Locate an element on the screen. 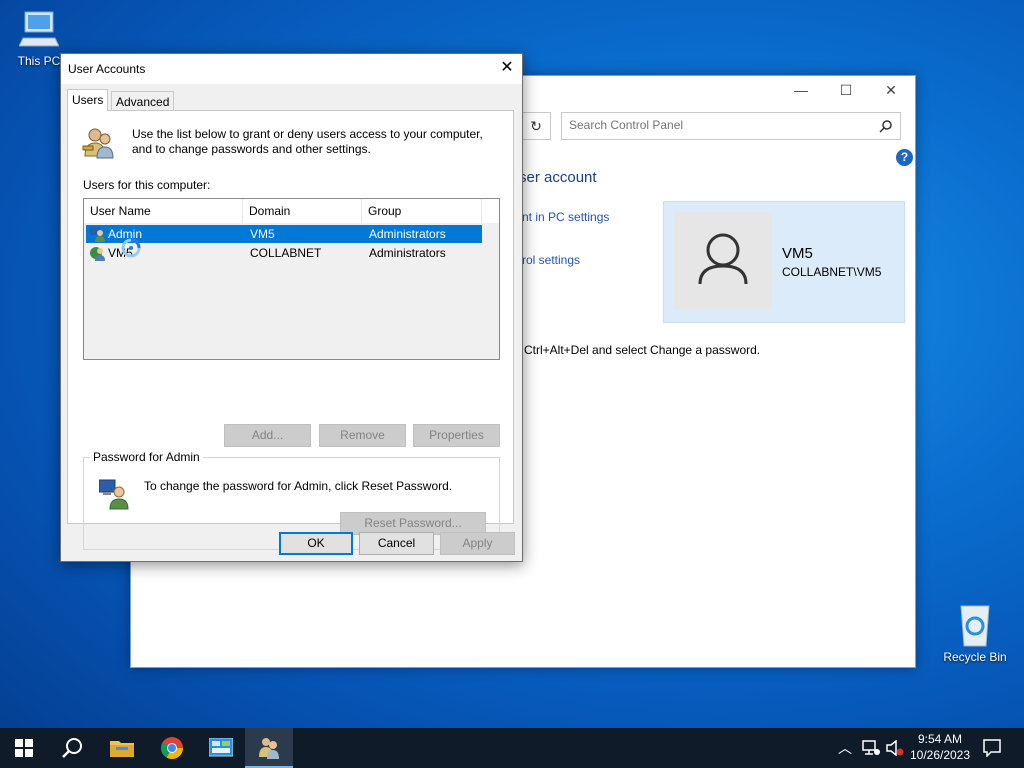 The image size is (1024, 768). link-pc-settings: nt in PC settings is located at coordinates (565, 217).